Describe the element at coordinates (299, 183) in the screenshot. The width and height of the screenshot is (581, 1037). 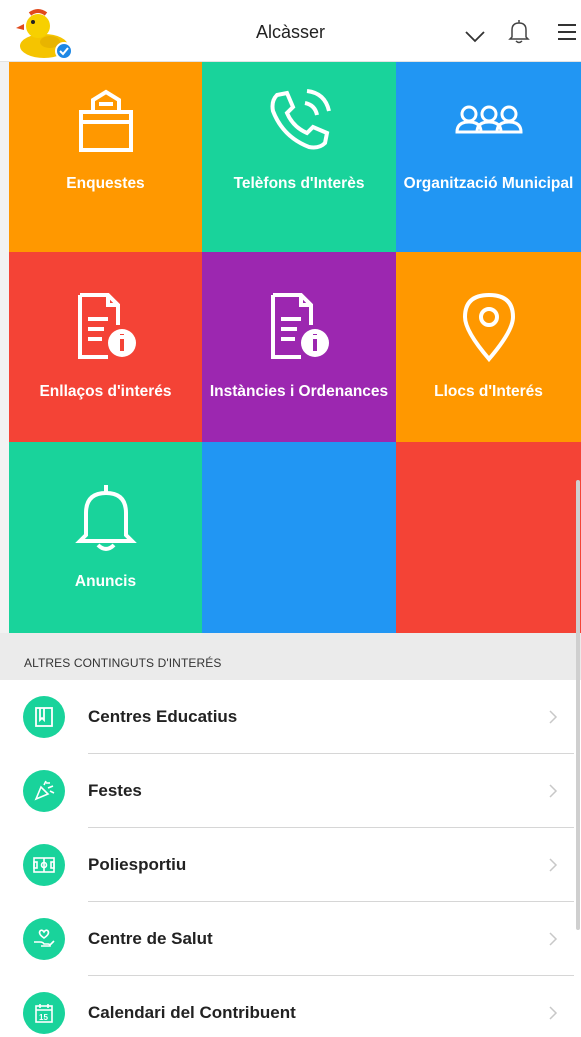
I see `tile-label: Telèfons d'Interès` at that location.